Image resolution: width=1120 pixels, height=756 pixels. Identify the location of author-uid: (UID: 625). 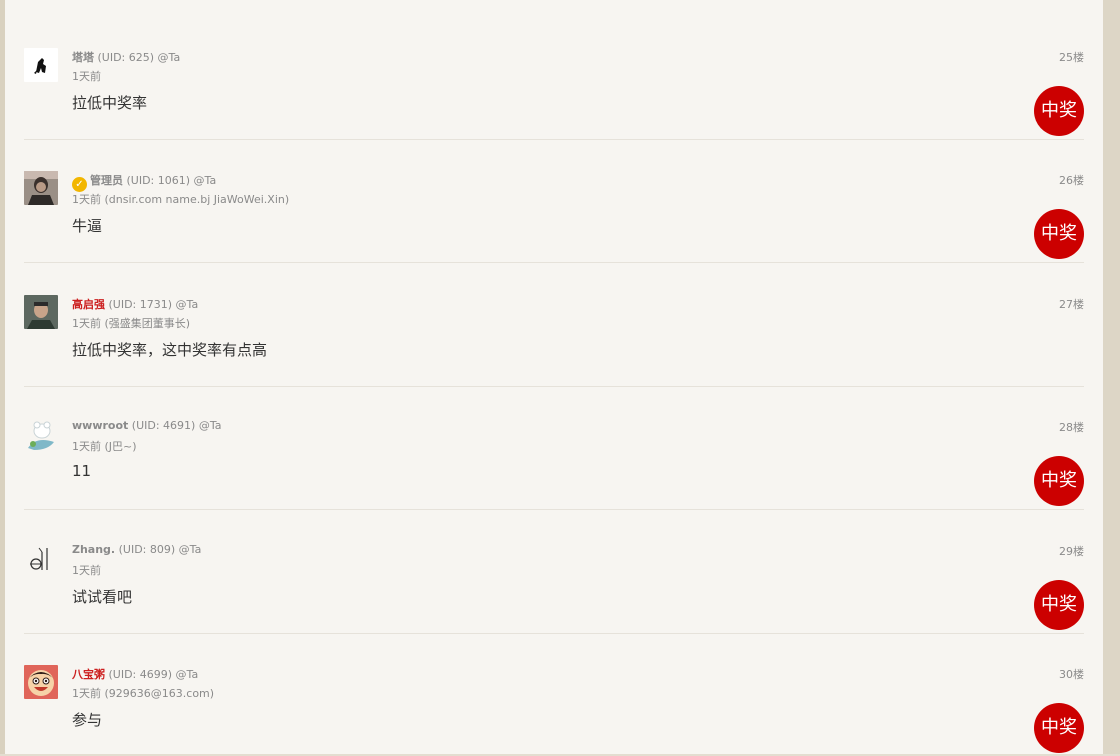
(126, 57).